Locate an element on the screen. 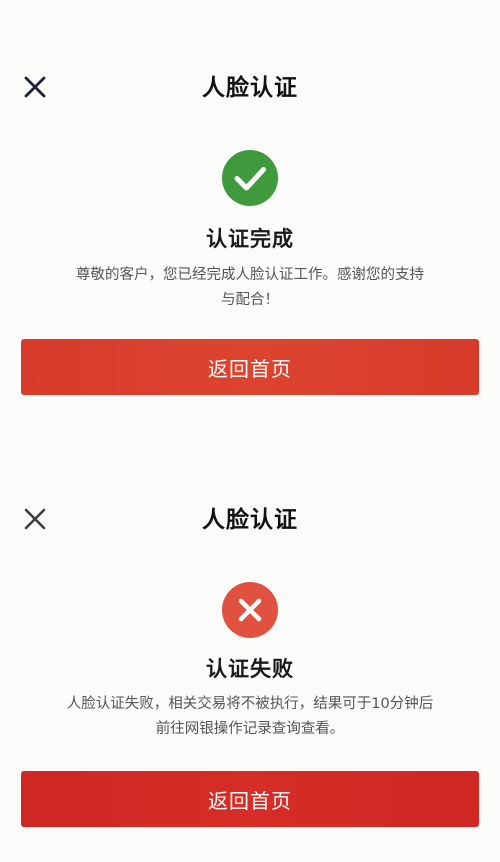 The height and width of the screenshot is (862, 500). status-message: 尊敬的客户，您已经完成人脸认证工作。感谢您的支持与配合！ is located at coordinates (250, 287).